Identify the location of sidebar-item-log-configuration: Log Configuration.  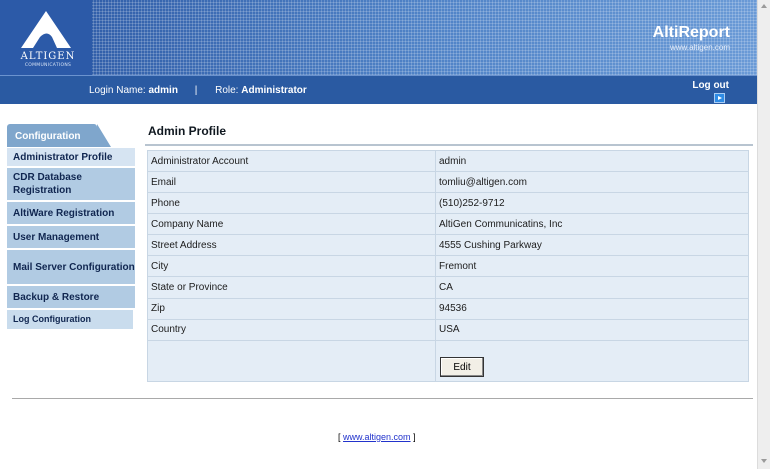
(70, 320).